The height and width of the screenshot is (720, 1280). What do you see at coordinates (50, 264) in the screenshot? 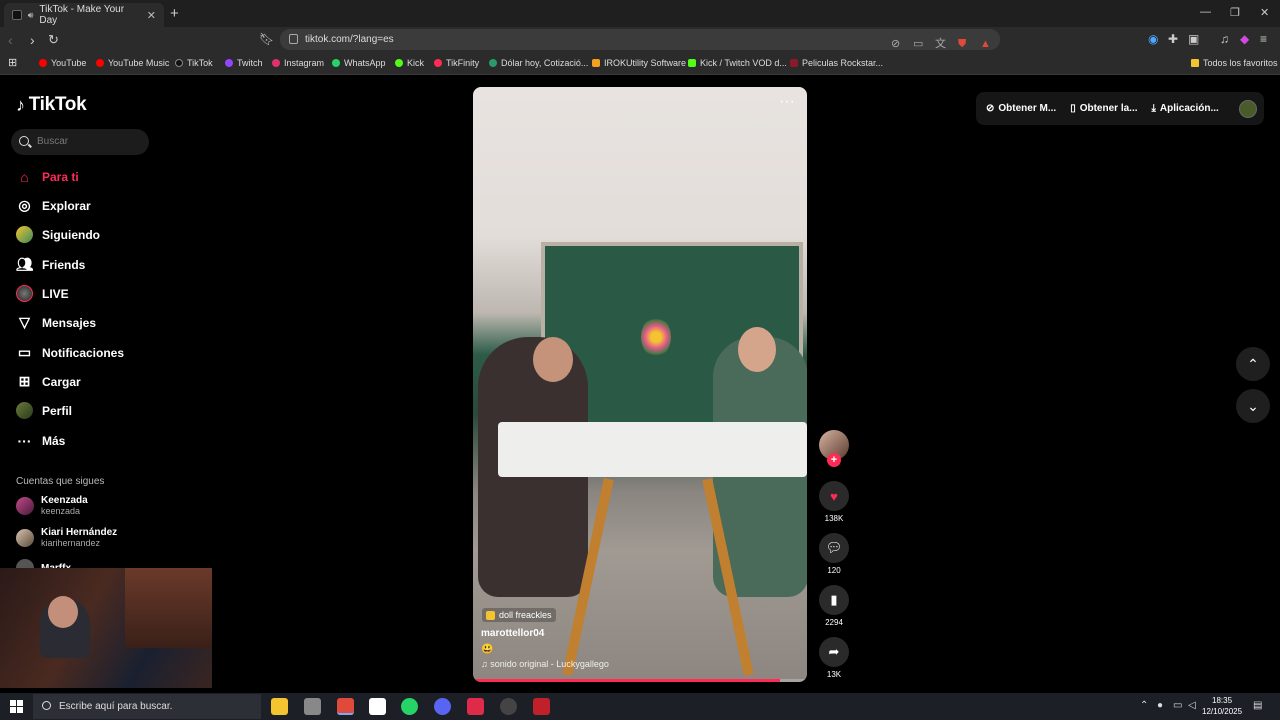
I see `nav-friends: 👥︎ Friends` at bounding box center [50, 264].